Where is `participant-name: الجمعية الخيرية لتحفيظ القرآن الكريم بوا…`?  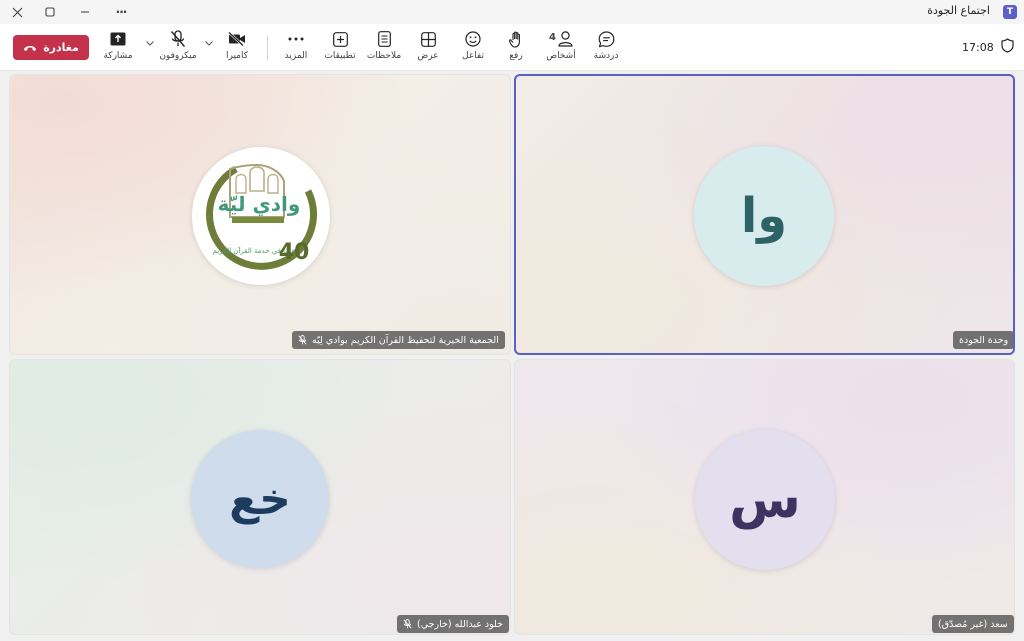 participant-name: الجمعية الخيرية لتحفيظ القرآن الكريم بوا… is located at coordinates (405, 340).